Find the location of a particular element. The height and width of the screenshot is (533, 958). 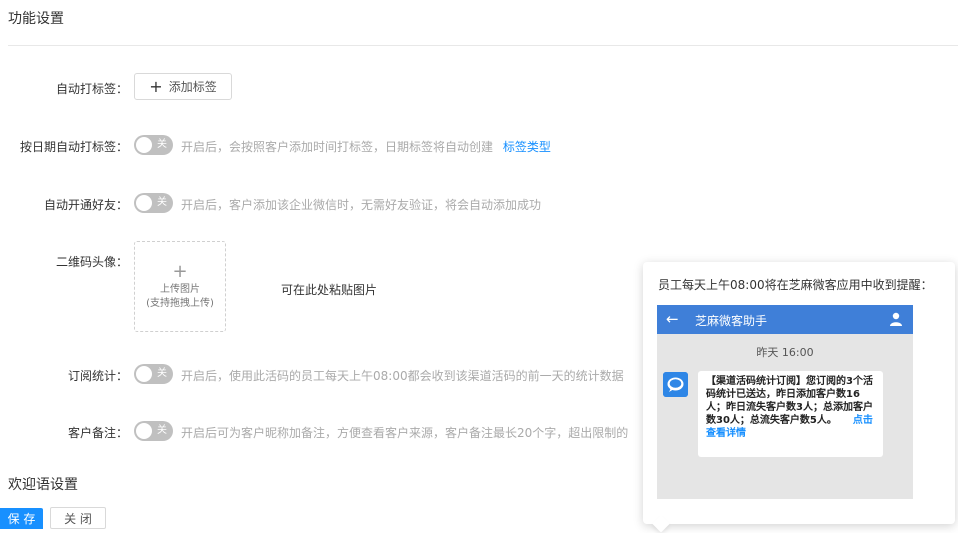

paste-hint: 可在此处粘贴图片 is located at coordinates (329, 290).